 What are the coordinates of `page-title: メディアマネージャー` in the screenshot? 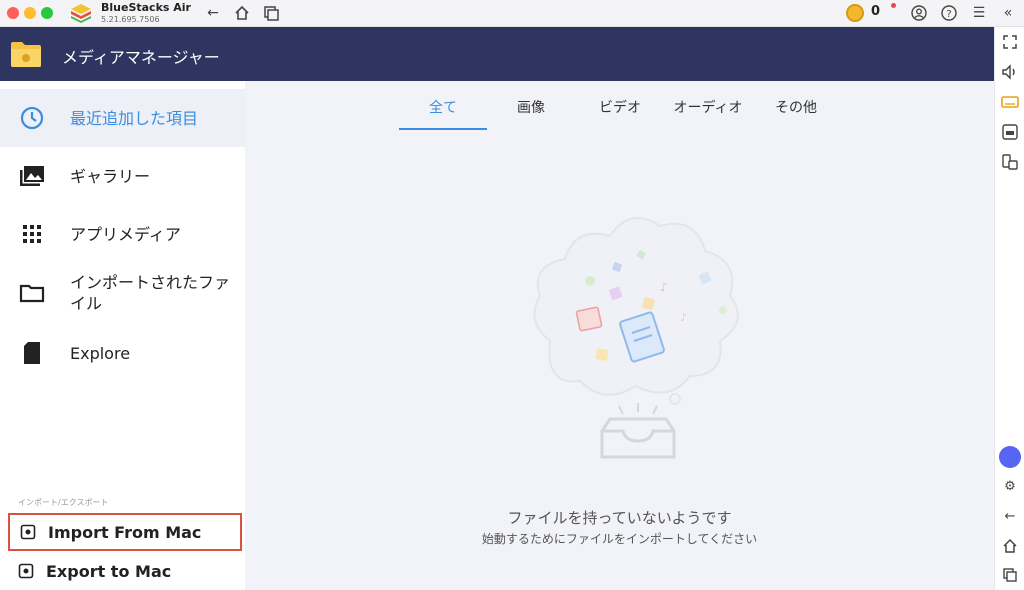 It's located at (141, 57).